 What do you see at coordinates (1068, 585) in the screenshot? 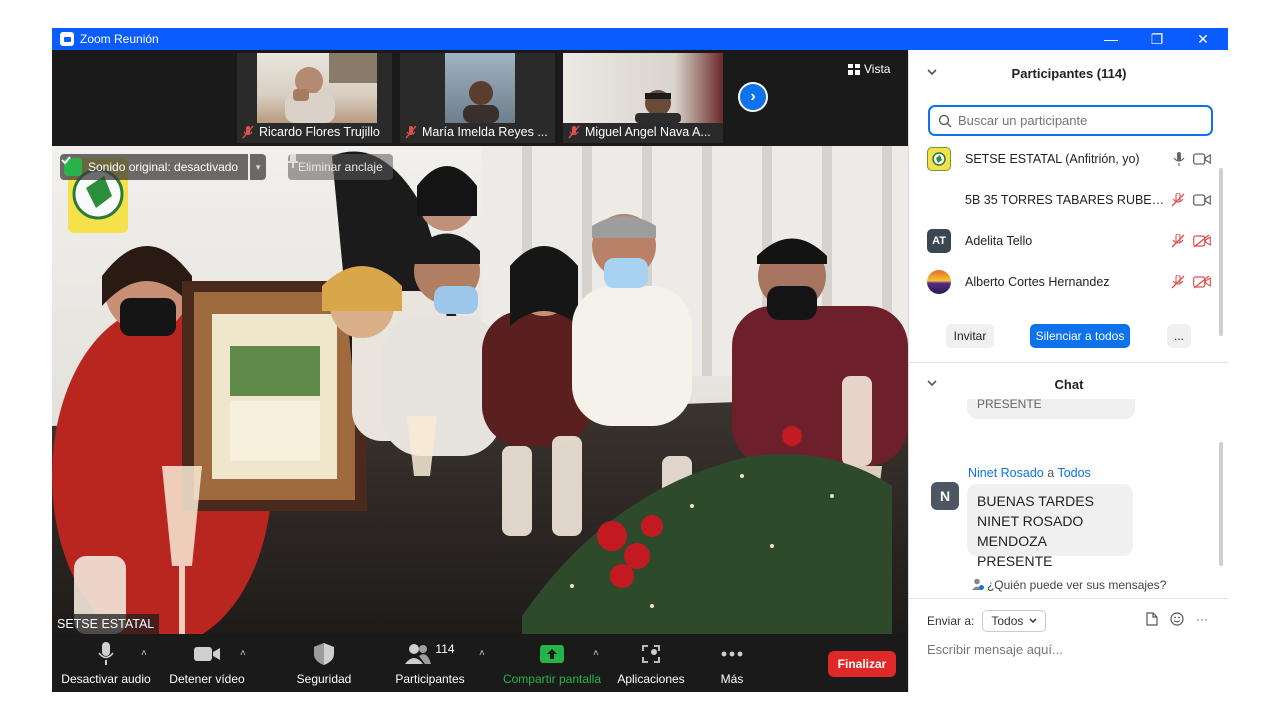
I see `who-can-see-messages-link: ¿Quién puede ver sus mensajes?` at bounding box center [1068, 585].